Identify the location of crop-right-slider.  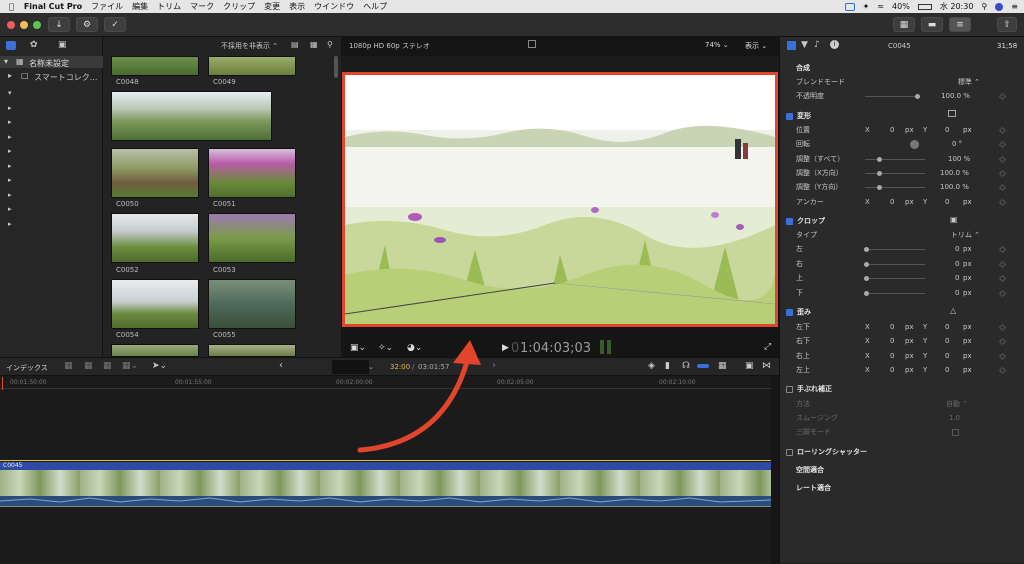
(894, 264).